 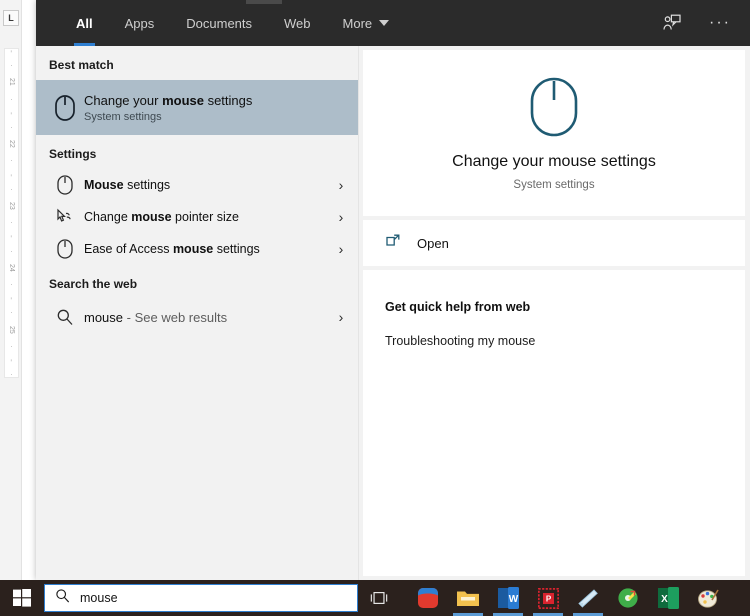 I want to click on settings-result-row: Ease of Access mouse settings ›, so click(x=197, y=249).